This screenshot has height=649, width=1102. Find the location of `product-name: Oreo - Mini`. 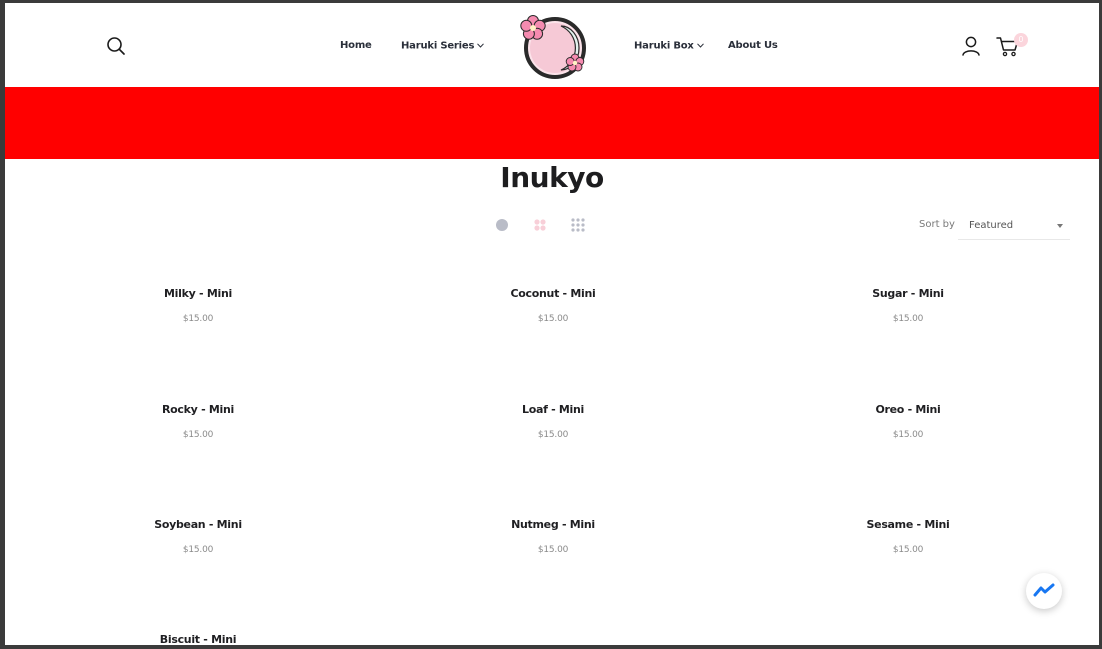

product-name: Oreo - Mini is located at coordinates (908, 409).